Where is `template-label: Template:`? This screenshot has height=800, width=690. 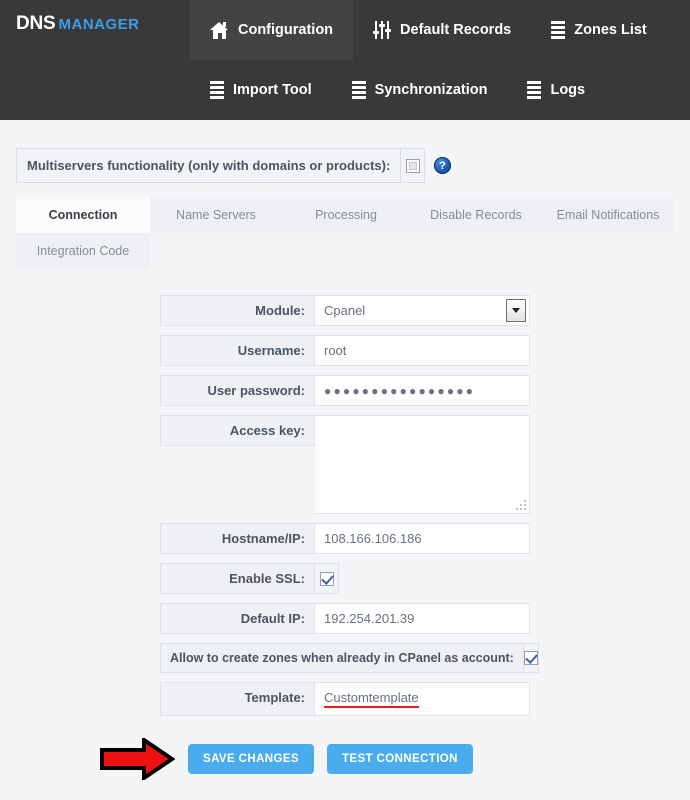
template-label: Template: is located at coordinates (237, 699).